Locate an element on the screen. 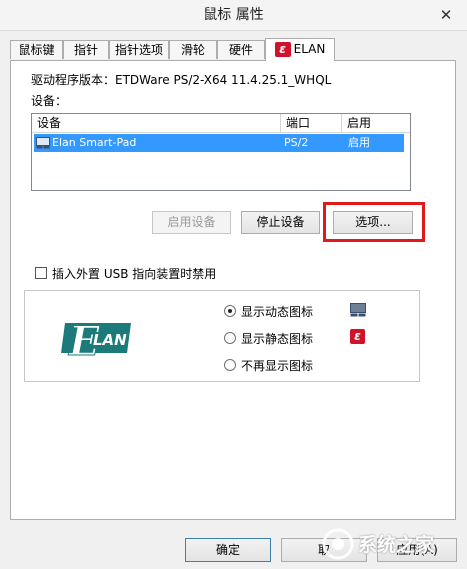  driver-version-label: 驱动程序版本：ETDWare PS/2-X64 11.4.25.1_WHQL is located at coordinates (181, 80).